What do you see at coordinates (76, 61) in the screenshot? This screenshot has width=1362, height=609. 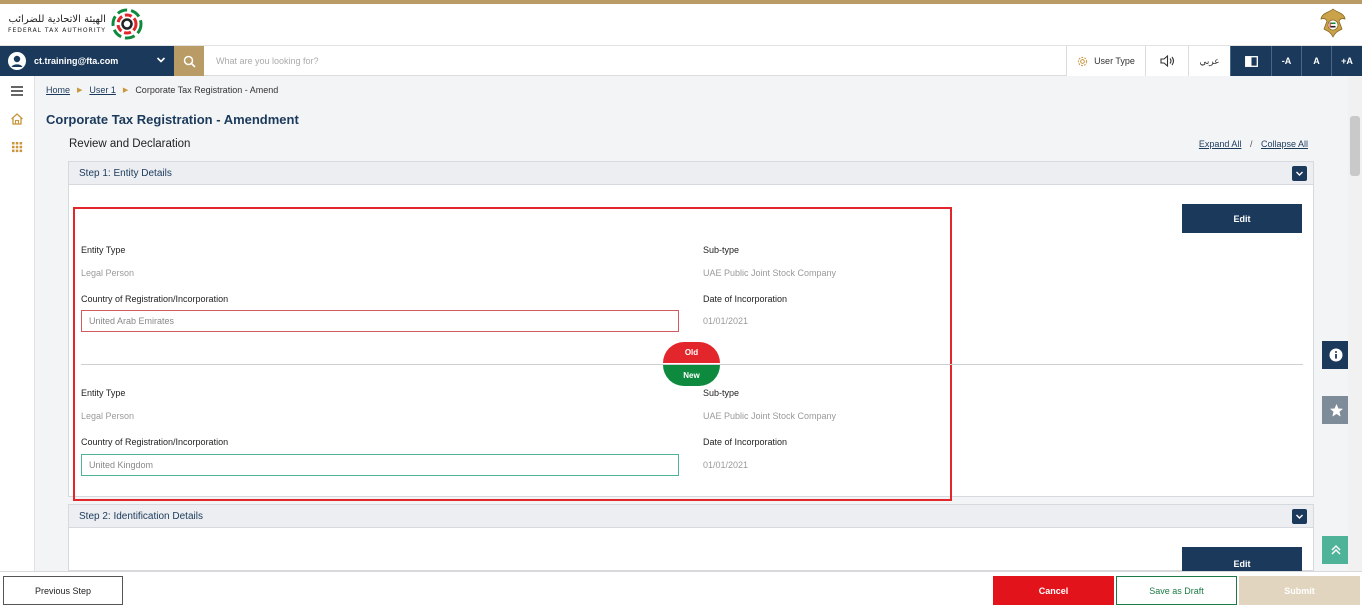 I see `user-email: ct.training@fta.com` at bounding box center [76, 61].